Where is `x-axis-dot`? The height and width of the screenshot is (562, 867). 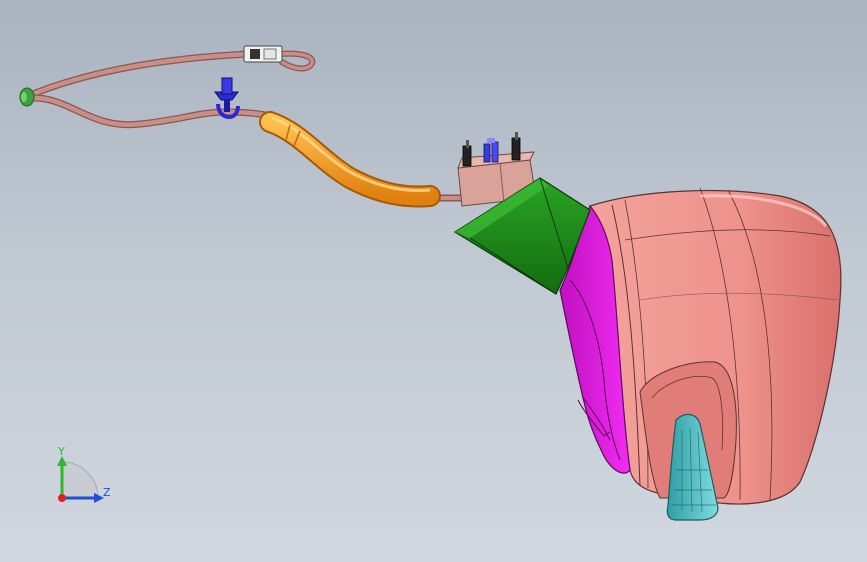 x-axis-dot is located at coordinates (62, 498).